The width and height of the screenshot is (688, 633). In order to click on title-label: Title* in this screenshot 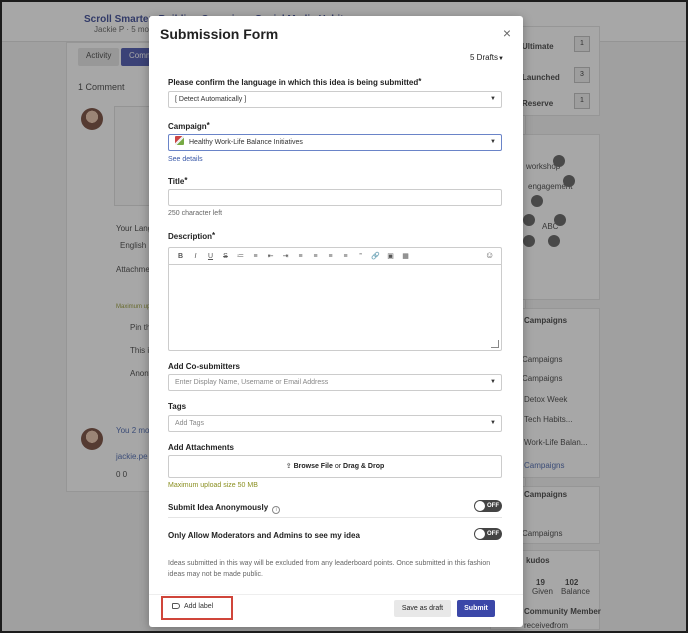, I will do `click(177, 181)`.